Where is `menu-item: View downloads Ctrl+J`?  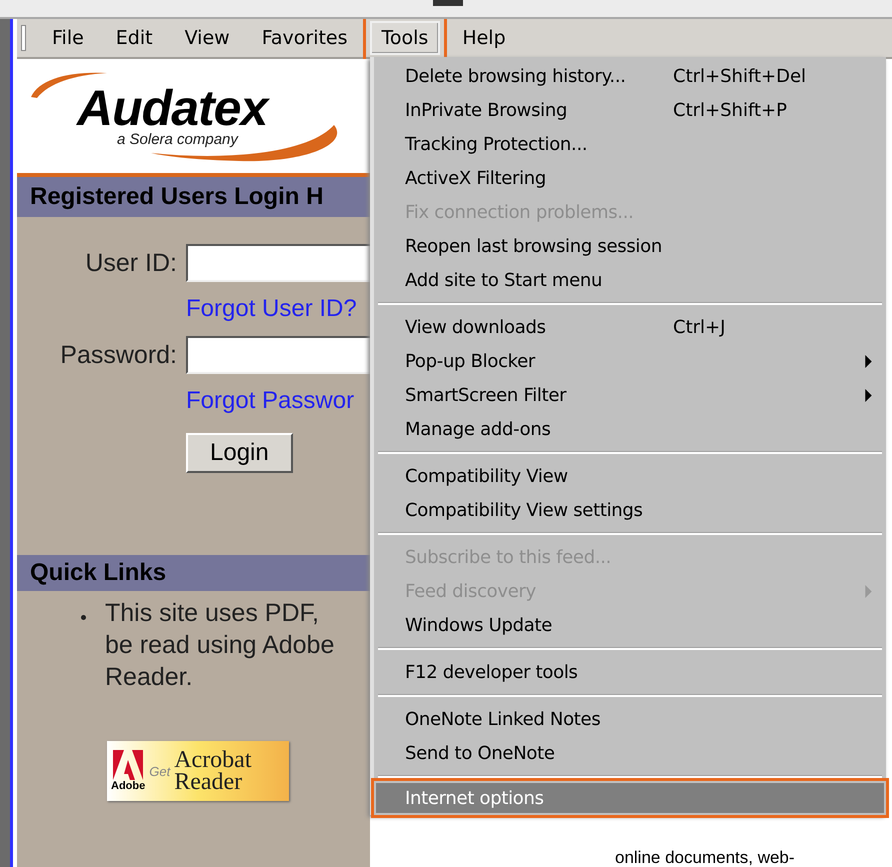
menu-item: View downloads Ctrl+J is located at coordinates (630, 327).